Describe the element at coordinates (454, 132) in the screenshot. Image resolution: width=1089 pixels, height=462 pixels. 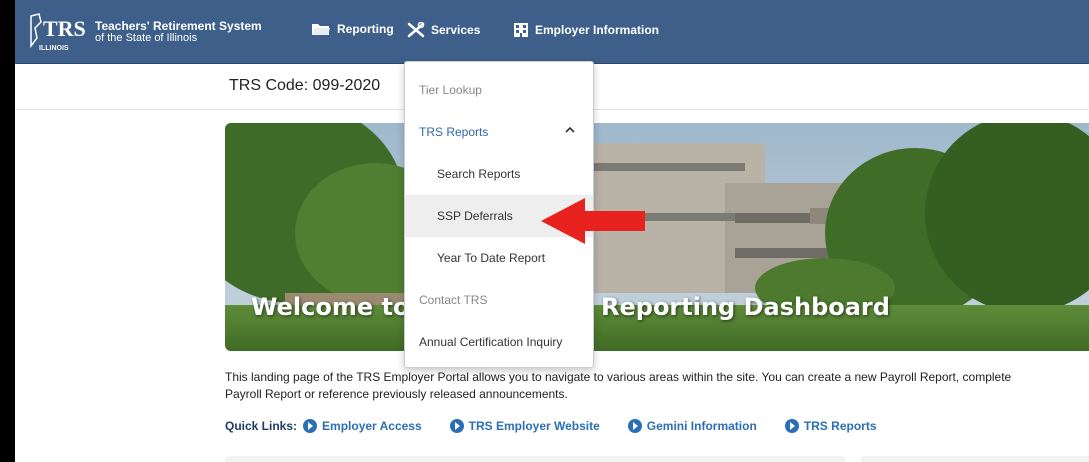
I see `menu-item-label: TRS Reports` at that location.